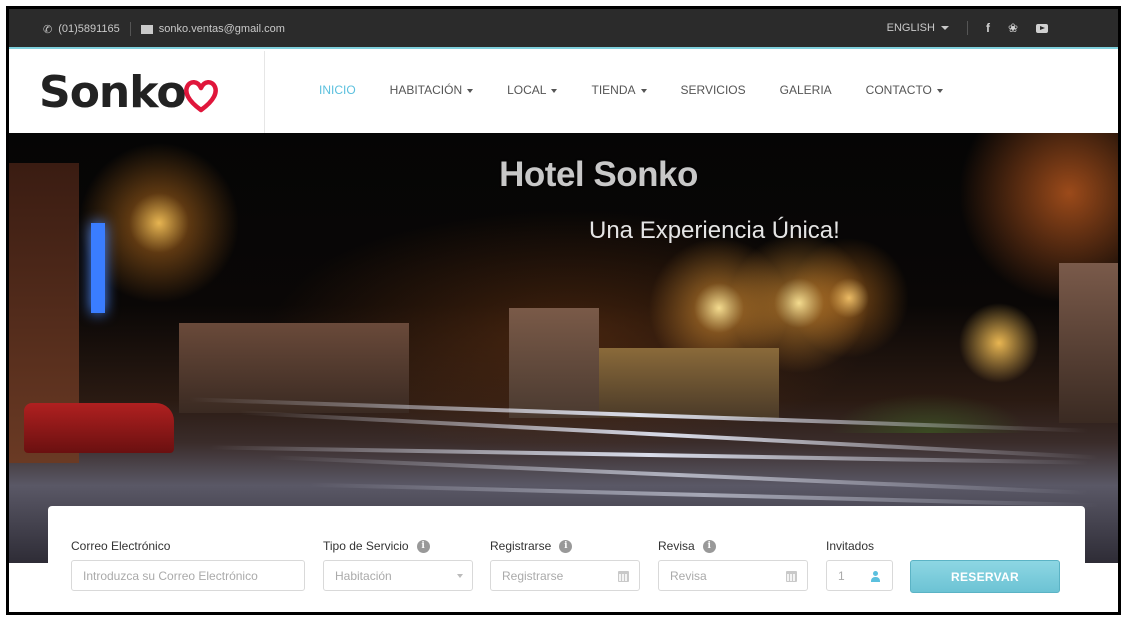 This screenshot has width=1126, height=619. Describe the element at coordinates (988, 28) in the screenshot. I see `facebook-icon: f` at that location.